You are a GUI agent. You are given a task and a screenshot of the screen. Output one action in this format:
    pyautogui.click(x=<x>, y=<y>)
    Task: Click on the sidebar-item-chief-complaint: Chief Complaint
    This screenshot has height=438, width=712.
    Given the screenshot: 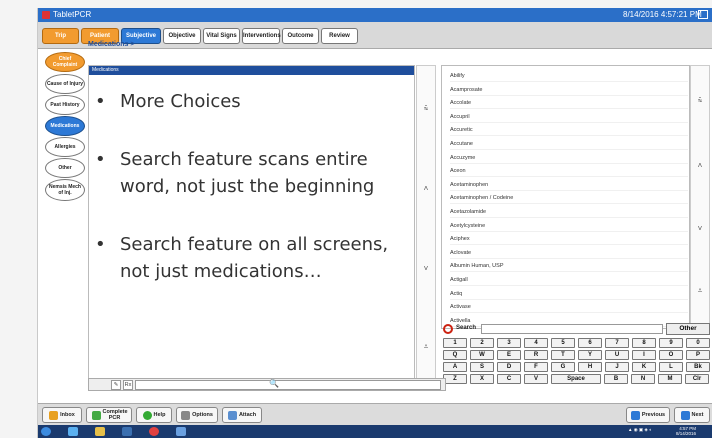 What is the action you would take?
    pyautogui.click(x=65, y=62)
    